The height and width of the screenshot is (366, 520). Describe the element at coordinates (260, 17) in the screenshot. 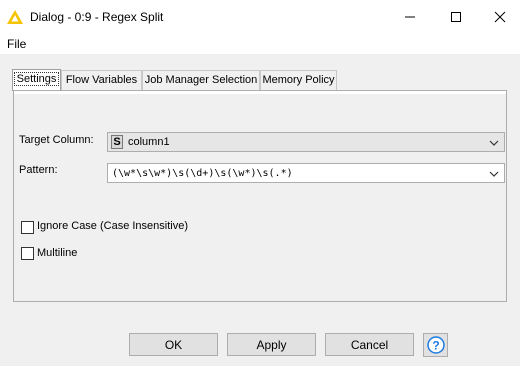

I see `title-bar: Dialog - 0:9 - Regex Split` at that location.